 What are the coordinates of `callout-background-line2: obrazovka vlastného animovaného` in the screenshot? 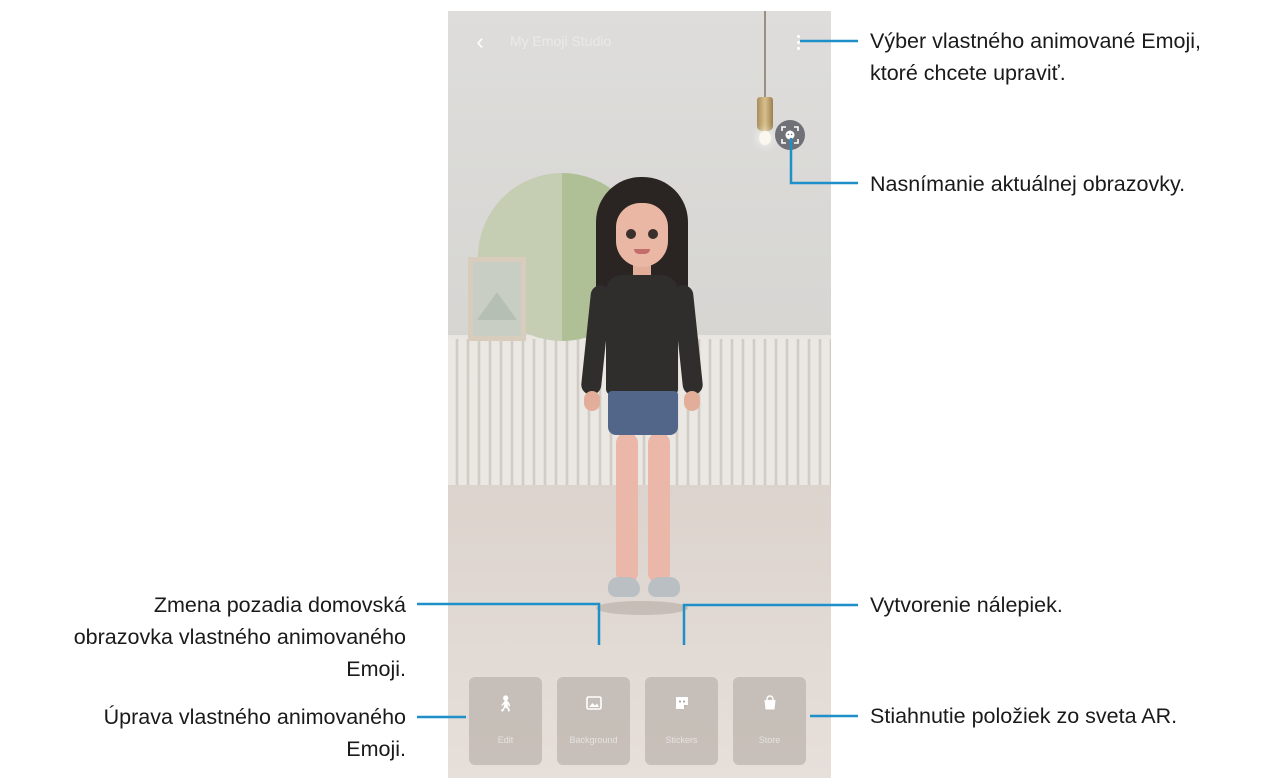 It's located at (239, 637).